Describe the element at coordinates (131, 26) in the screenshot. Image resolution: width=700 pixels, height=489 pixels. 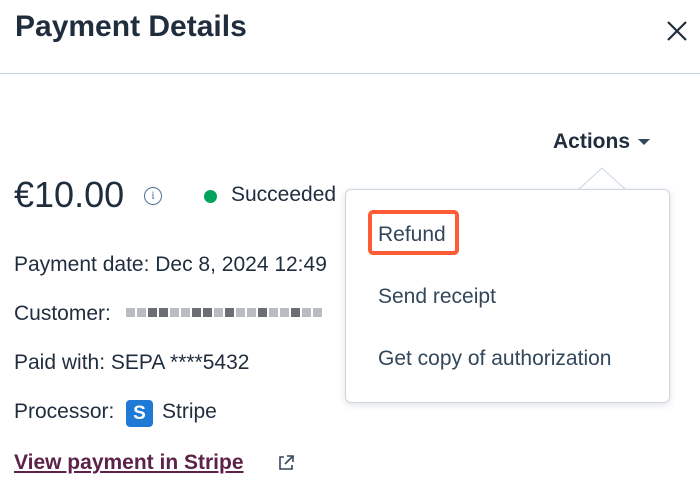
I see `page-title: Payment Details` at that location.